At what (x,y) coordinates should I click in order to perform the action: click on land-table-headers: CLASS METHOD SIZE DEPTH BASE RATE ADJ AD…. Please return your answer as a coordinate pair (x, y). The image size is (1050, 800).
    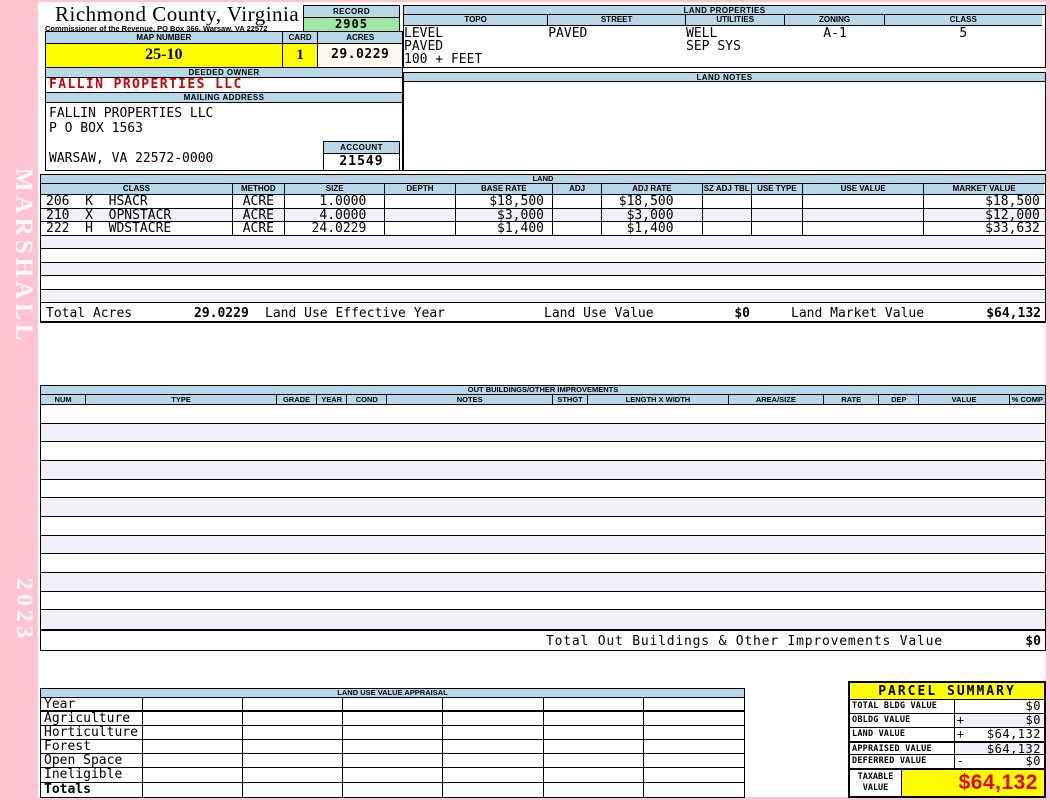
    Looking at the image, I should click on (543, 189).